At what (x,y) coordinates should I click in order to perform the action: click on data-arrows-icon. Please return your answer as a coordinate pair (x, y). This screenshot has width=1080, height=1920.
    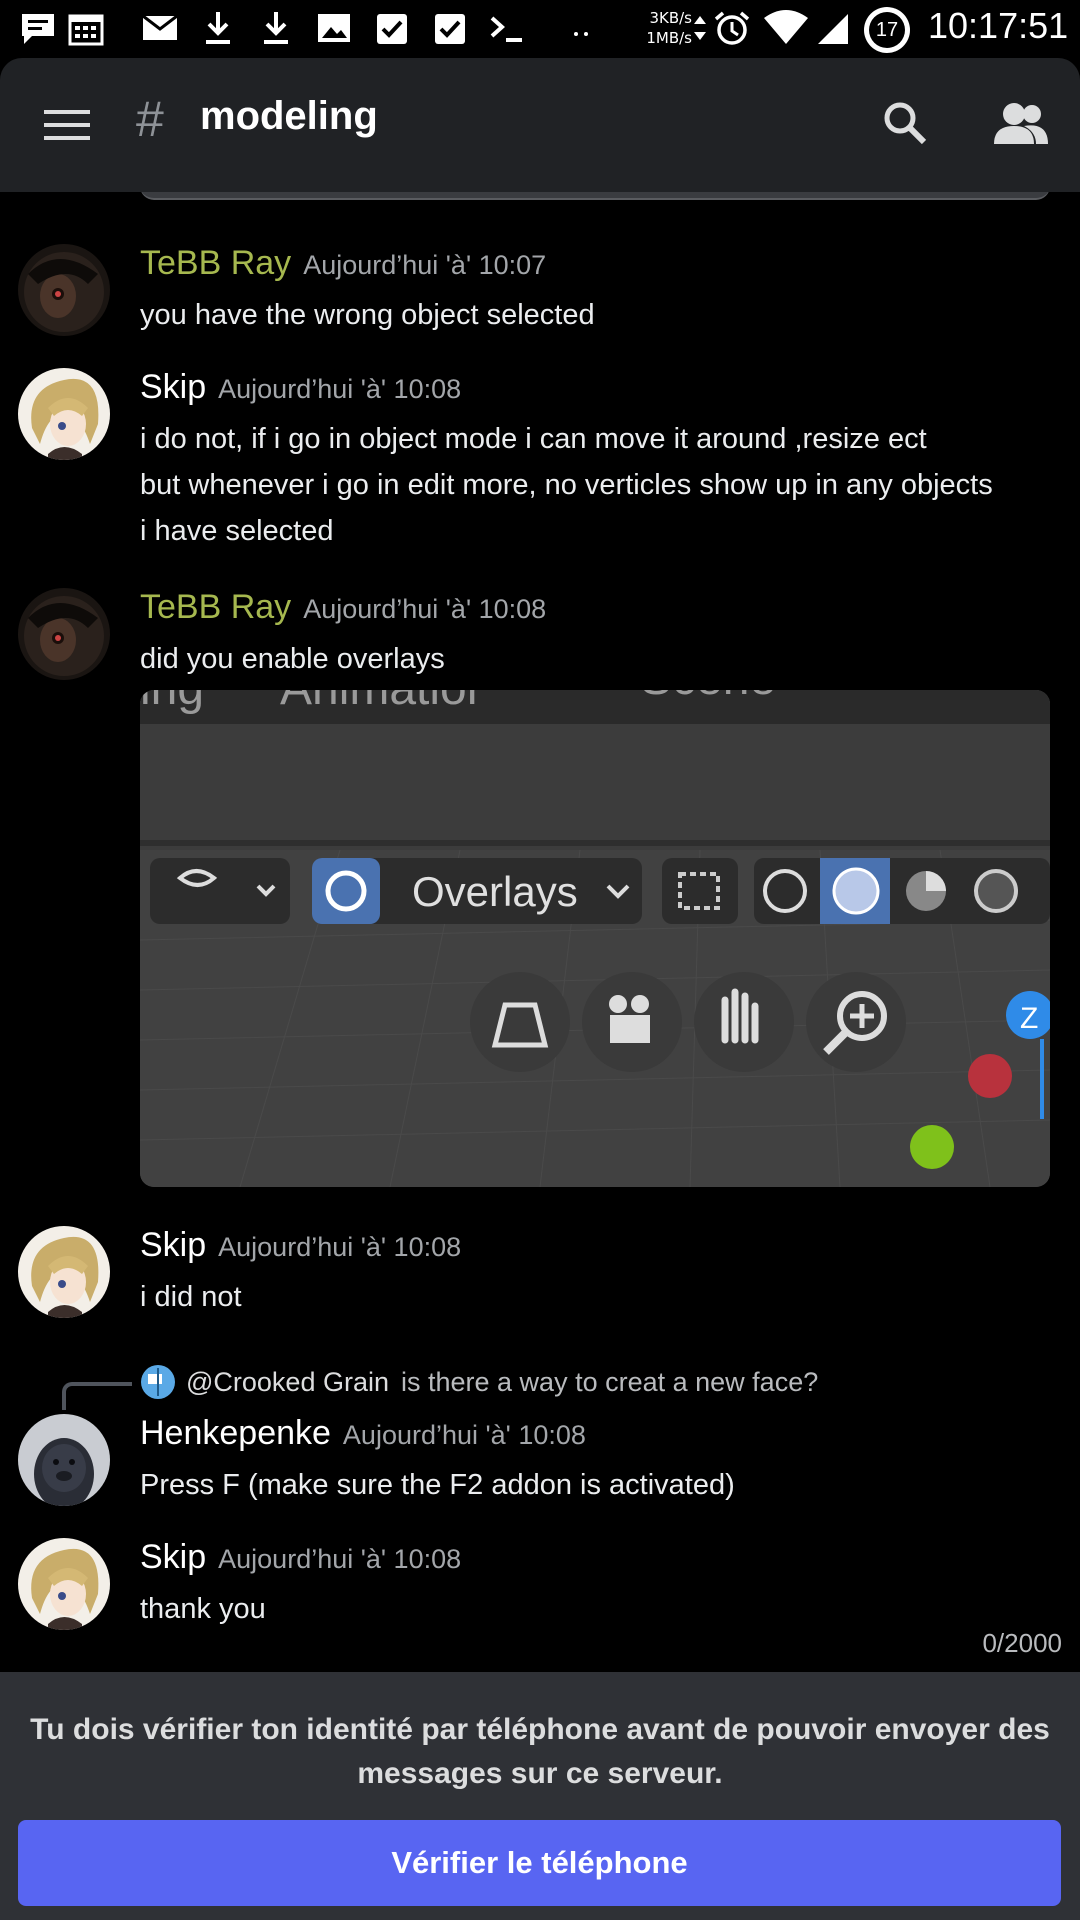
    Looking at the image, I should click on (700, 28).